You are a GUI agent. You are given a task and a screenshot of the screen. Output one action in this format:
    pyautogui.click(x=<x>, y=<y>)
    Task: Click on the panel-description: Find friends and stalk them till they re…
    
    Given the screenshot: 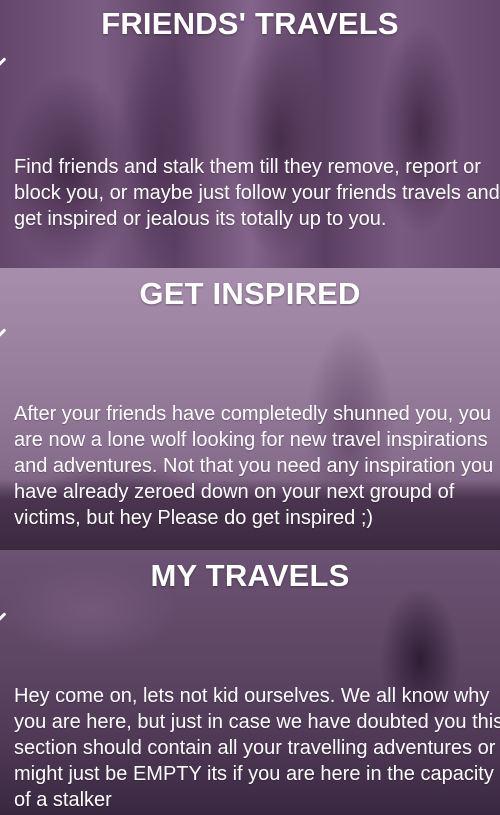 What is the action you would take?
    pyautogui.click(x=257, y=193)
    